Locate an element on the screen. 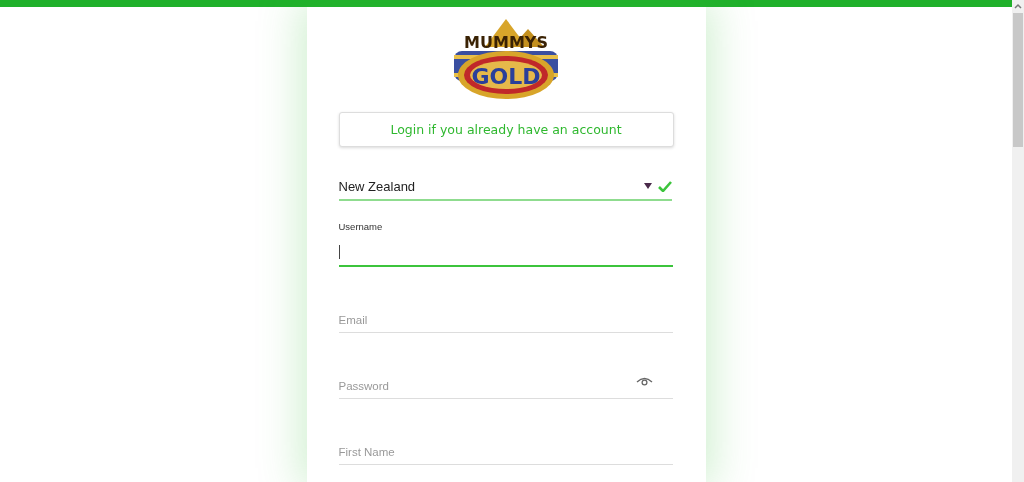 The height and width of the screenshot is (482, 1024). text-cursor is located at coordinates (339, 252).